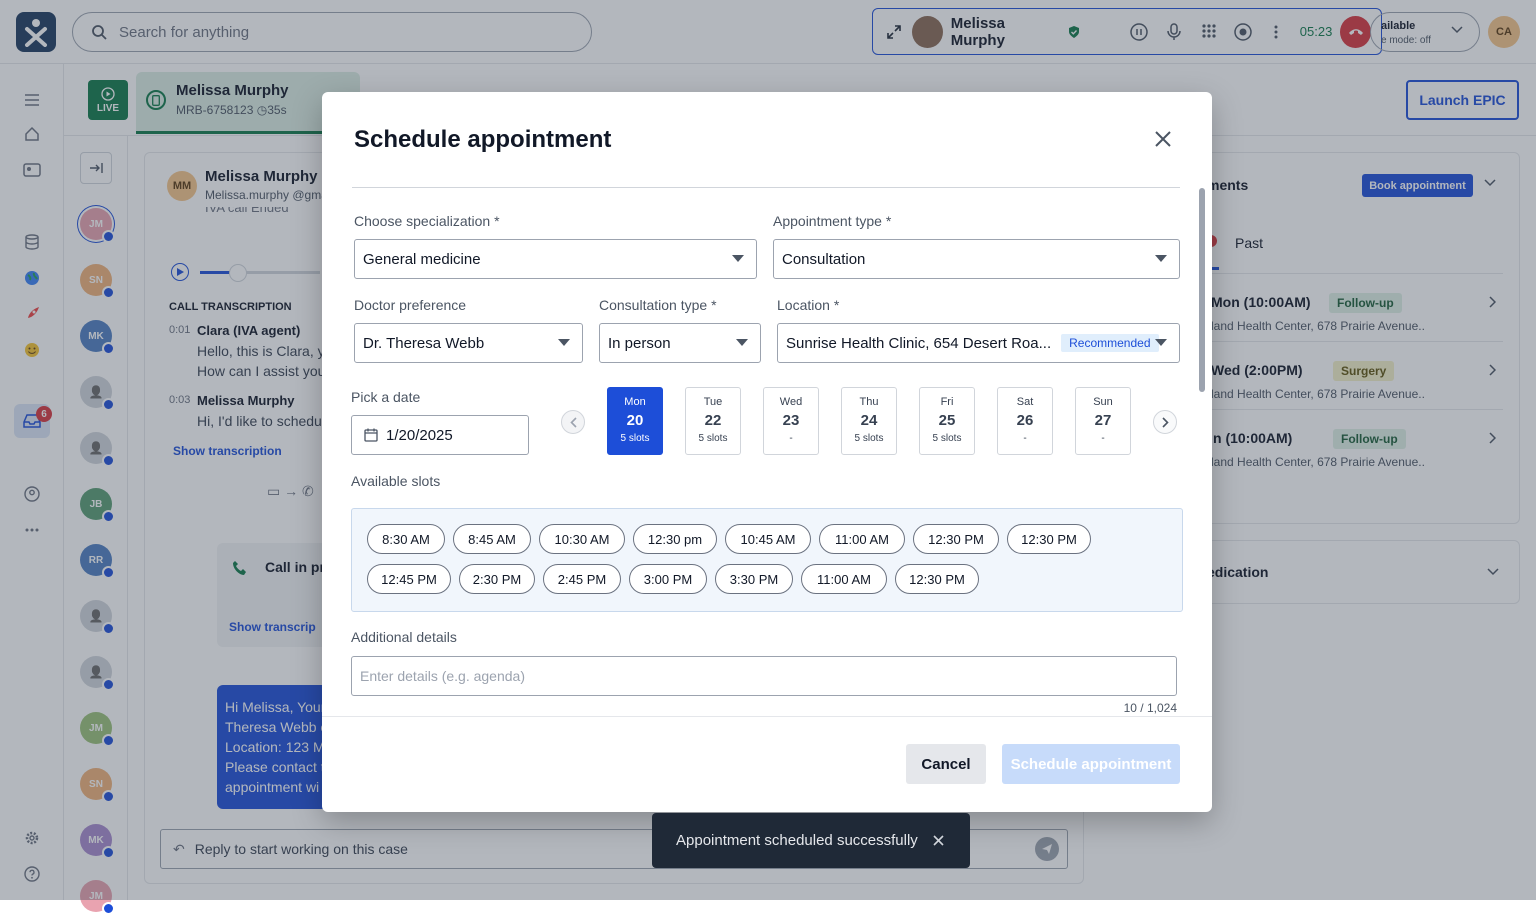  What do you see at coordinates (713, 402) in the screenshot?
I see `day-of-week: Tue` at bounding box center [713, 402].